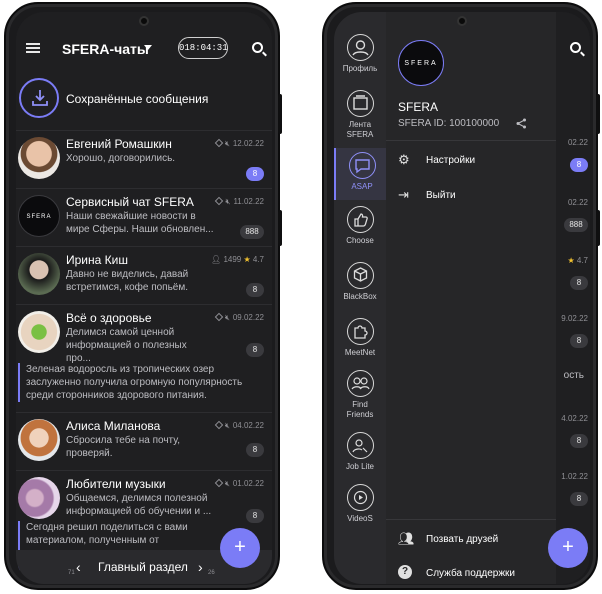 Image resolution: width=602 pixels, height=594 pixels. Describe the element at coordinates (360, 68) in the screenshot. I see `rail-label: Профиль` at that location.